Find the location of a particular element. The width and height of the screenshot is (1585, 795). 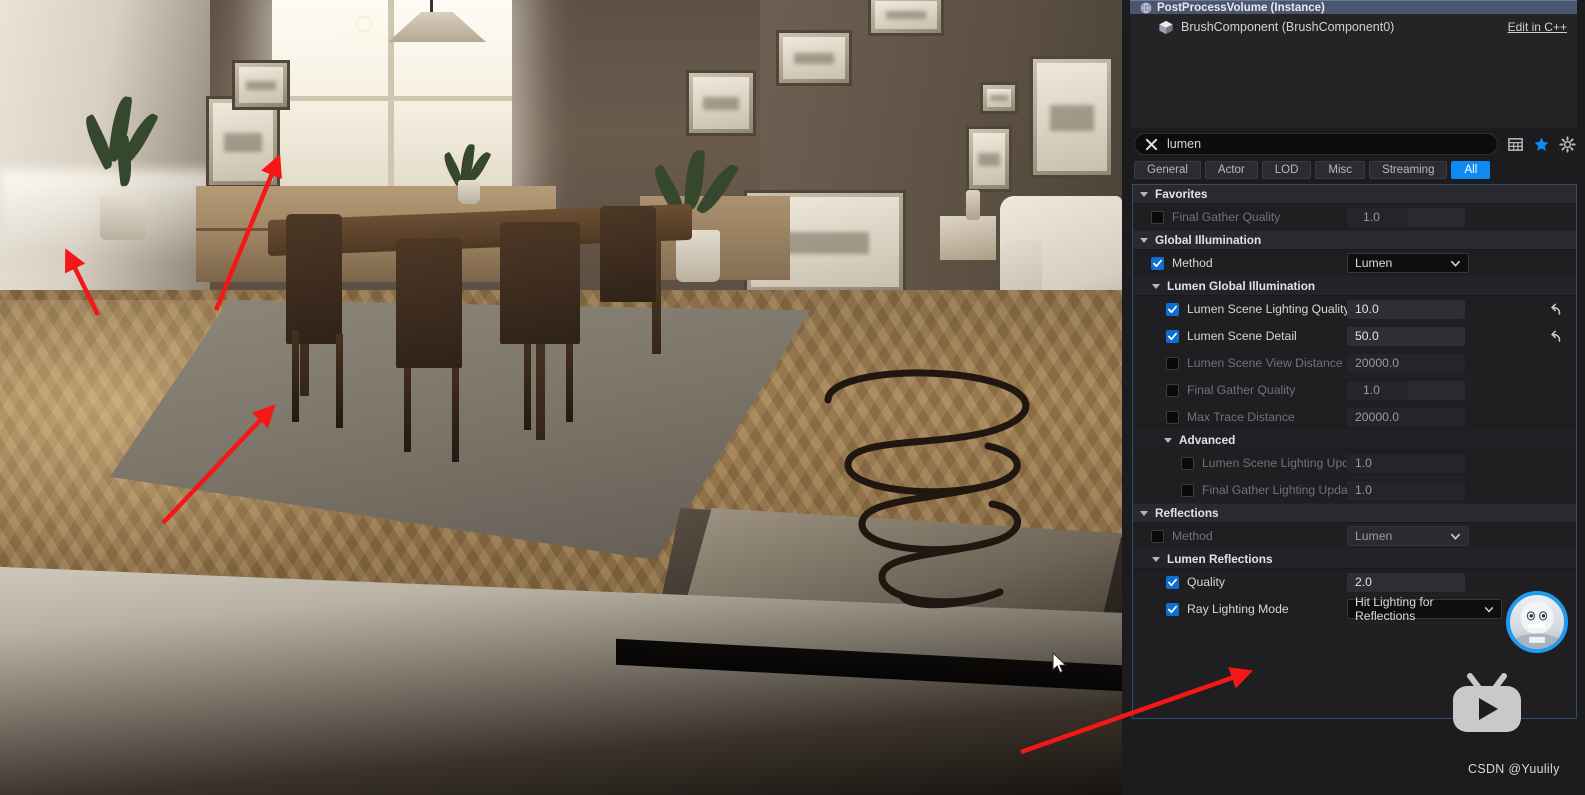

property-row: Final Gather Lighting Updat.. 1.0 is located at coordinates (1354, 490).